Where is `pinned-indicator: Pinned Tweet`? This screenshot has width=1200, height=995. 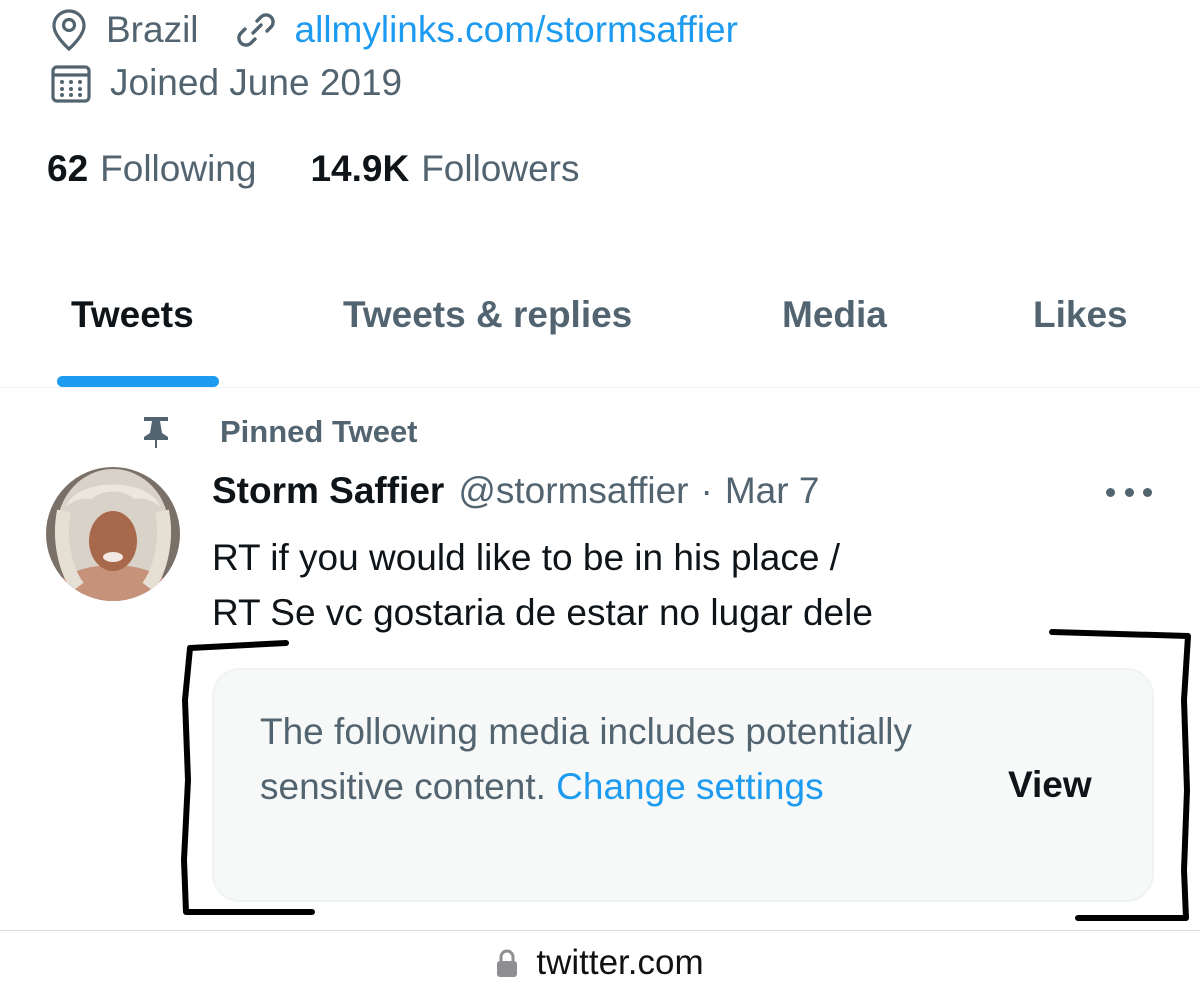 pinned-indicator: Pinned Tweet is located at coordinates (278, 432).